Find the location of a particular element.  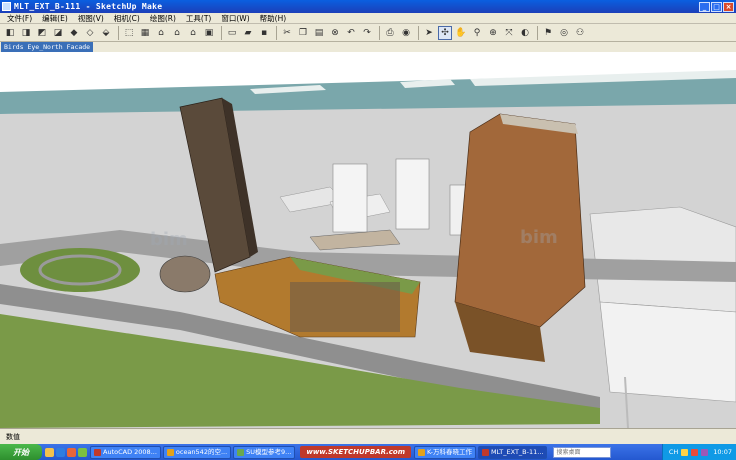

menu-draw: 绘图(R) is located at coordinates (163, 18).